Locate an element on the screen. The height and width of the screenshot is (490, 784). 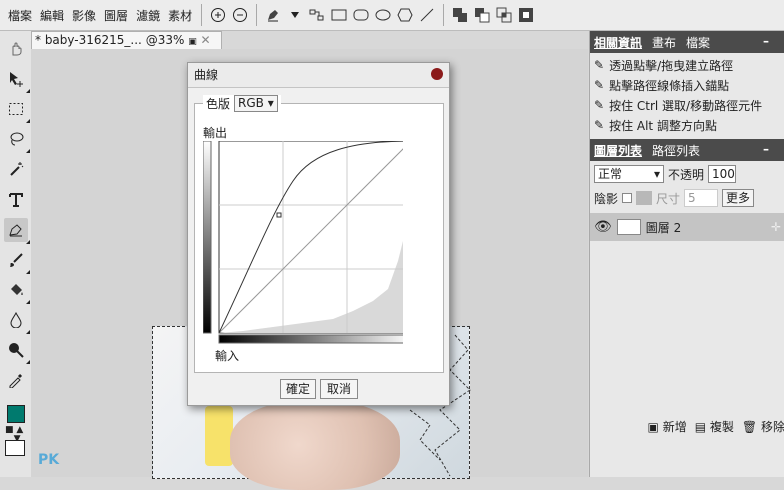
info-line: ✎ 按住 Alt 調整方向點 is located at coordinates (687, 125).